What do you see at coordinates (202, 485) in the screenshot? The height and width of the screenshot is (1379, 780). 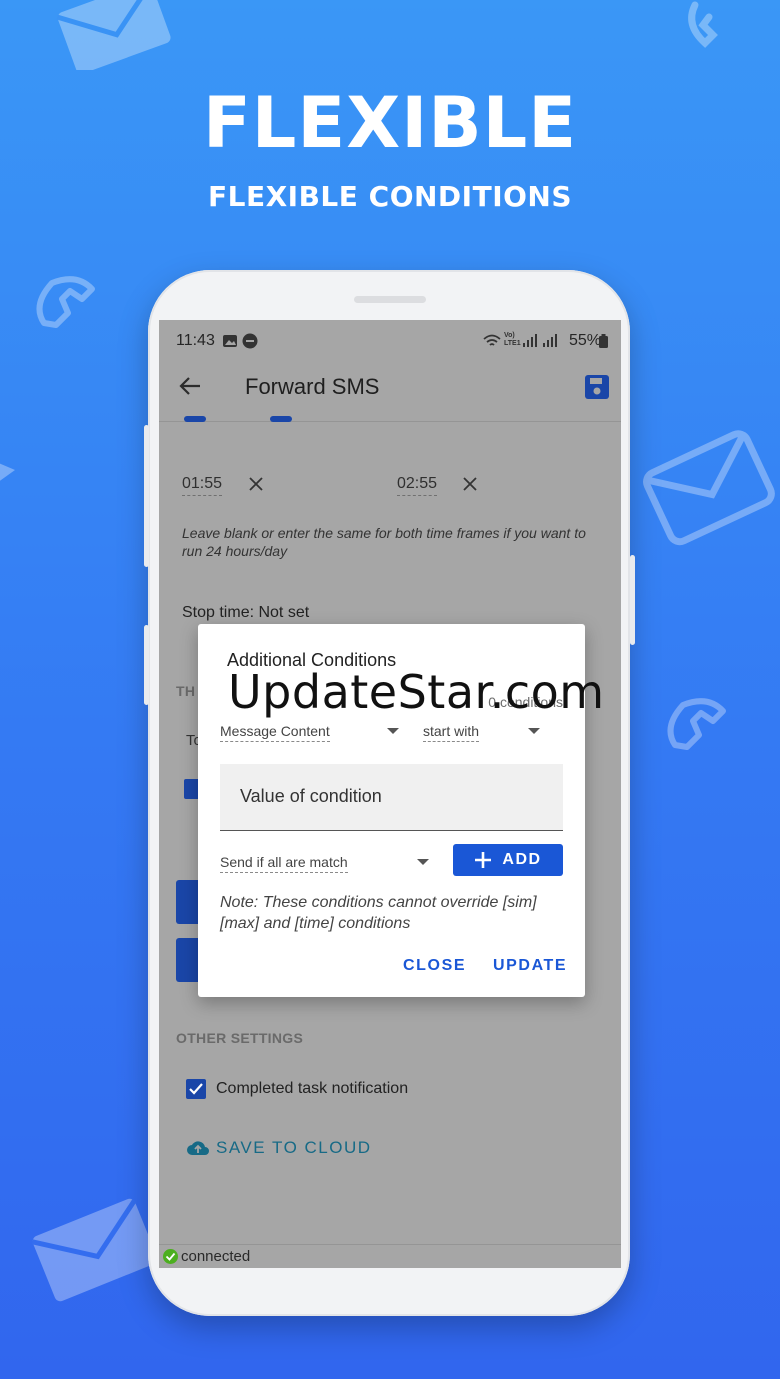 I see `start-time-field: 01:55` at bounding box center [202, 485].